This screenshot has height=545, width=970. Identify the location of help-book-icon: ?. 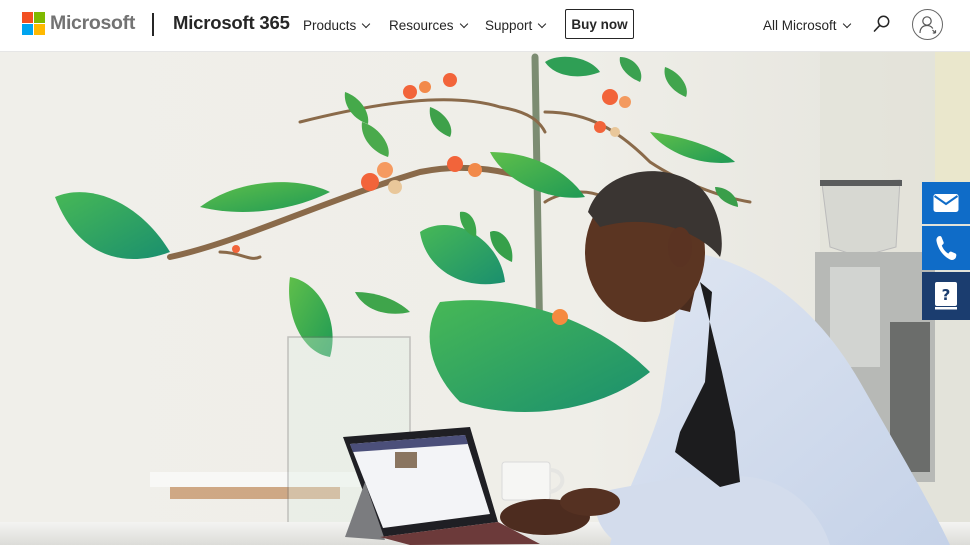
(946, 296).